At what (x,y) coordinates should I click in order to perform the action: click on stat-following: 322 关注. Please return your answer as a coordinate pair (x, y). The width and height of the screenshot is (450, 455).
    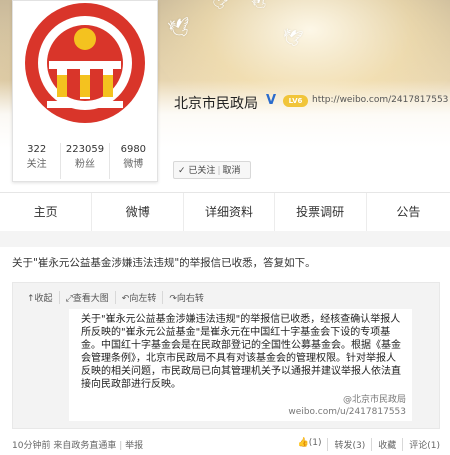
    Looking at the image, I should click on (37, 161).